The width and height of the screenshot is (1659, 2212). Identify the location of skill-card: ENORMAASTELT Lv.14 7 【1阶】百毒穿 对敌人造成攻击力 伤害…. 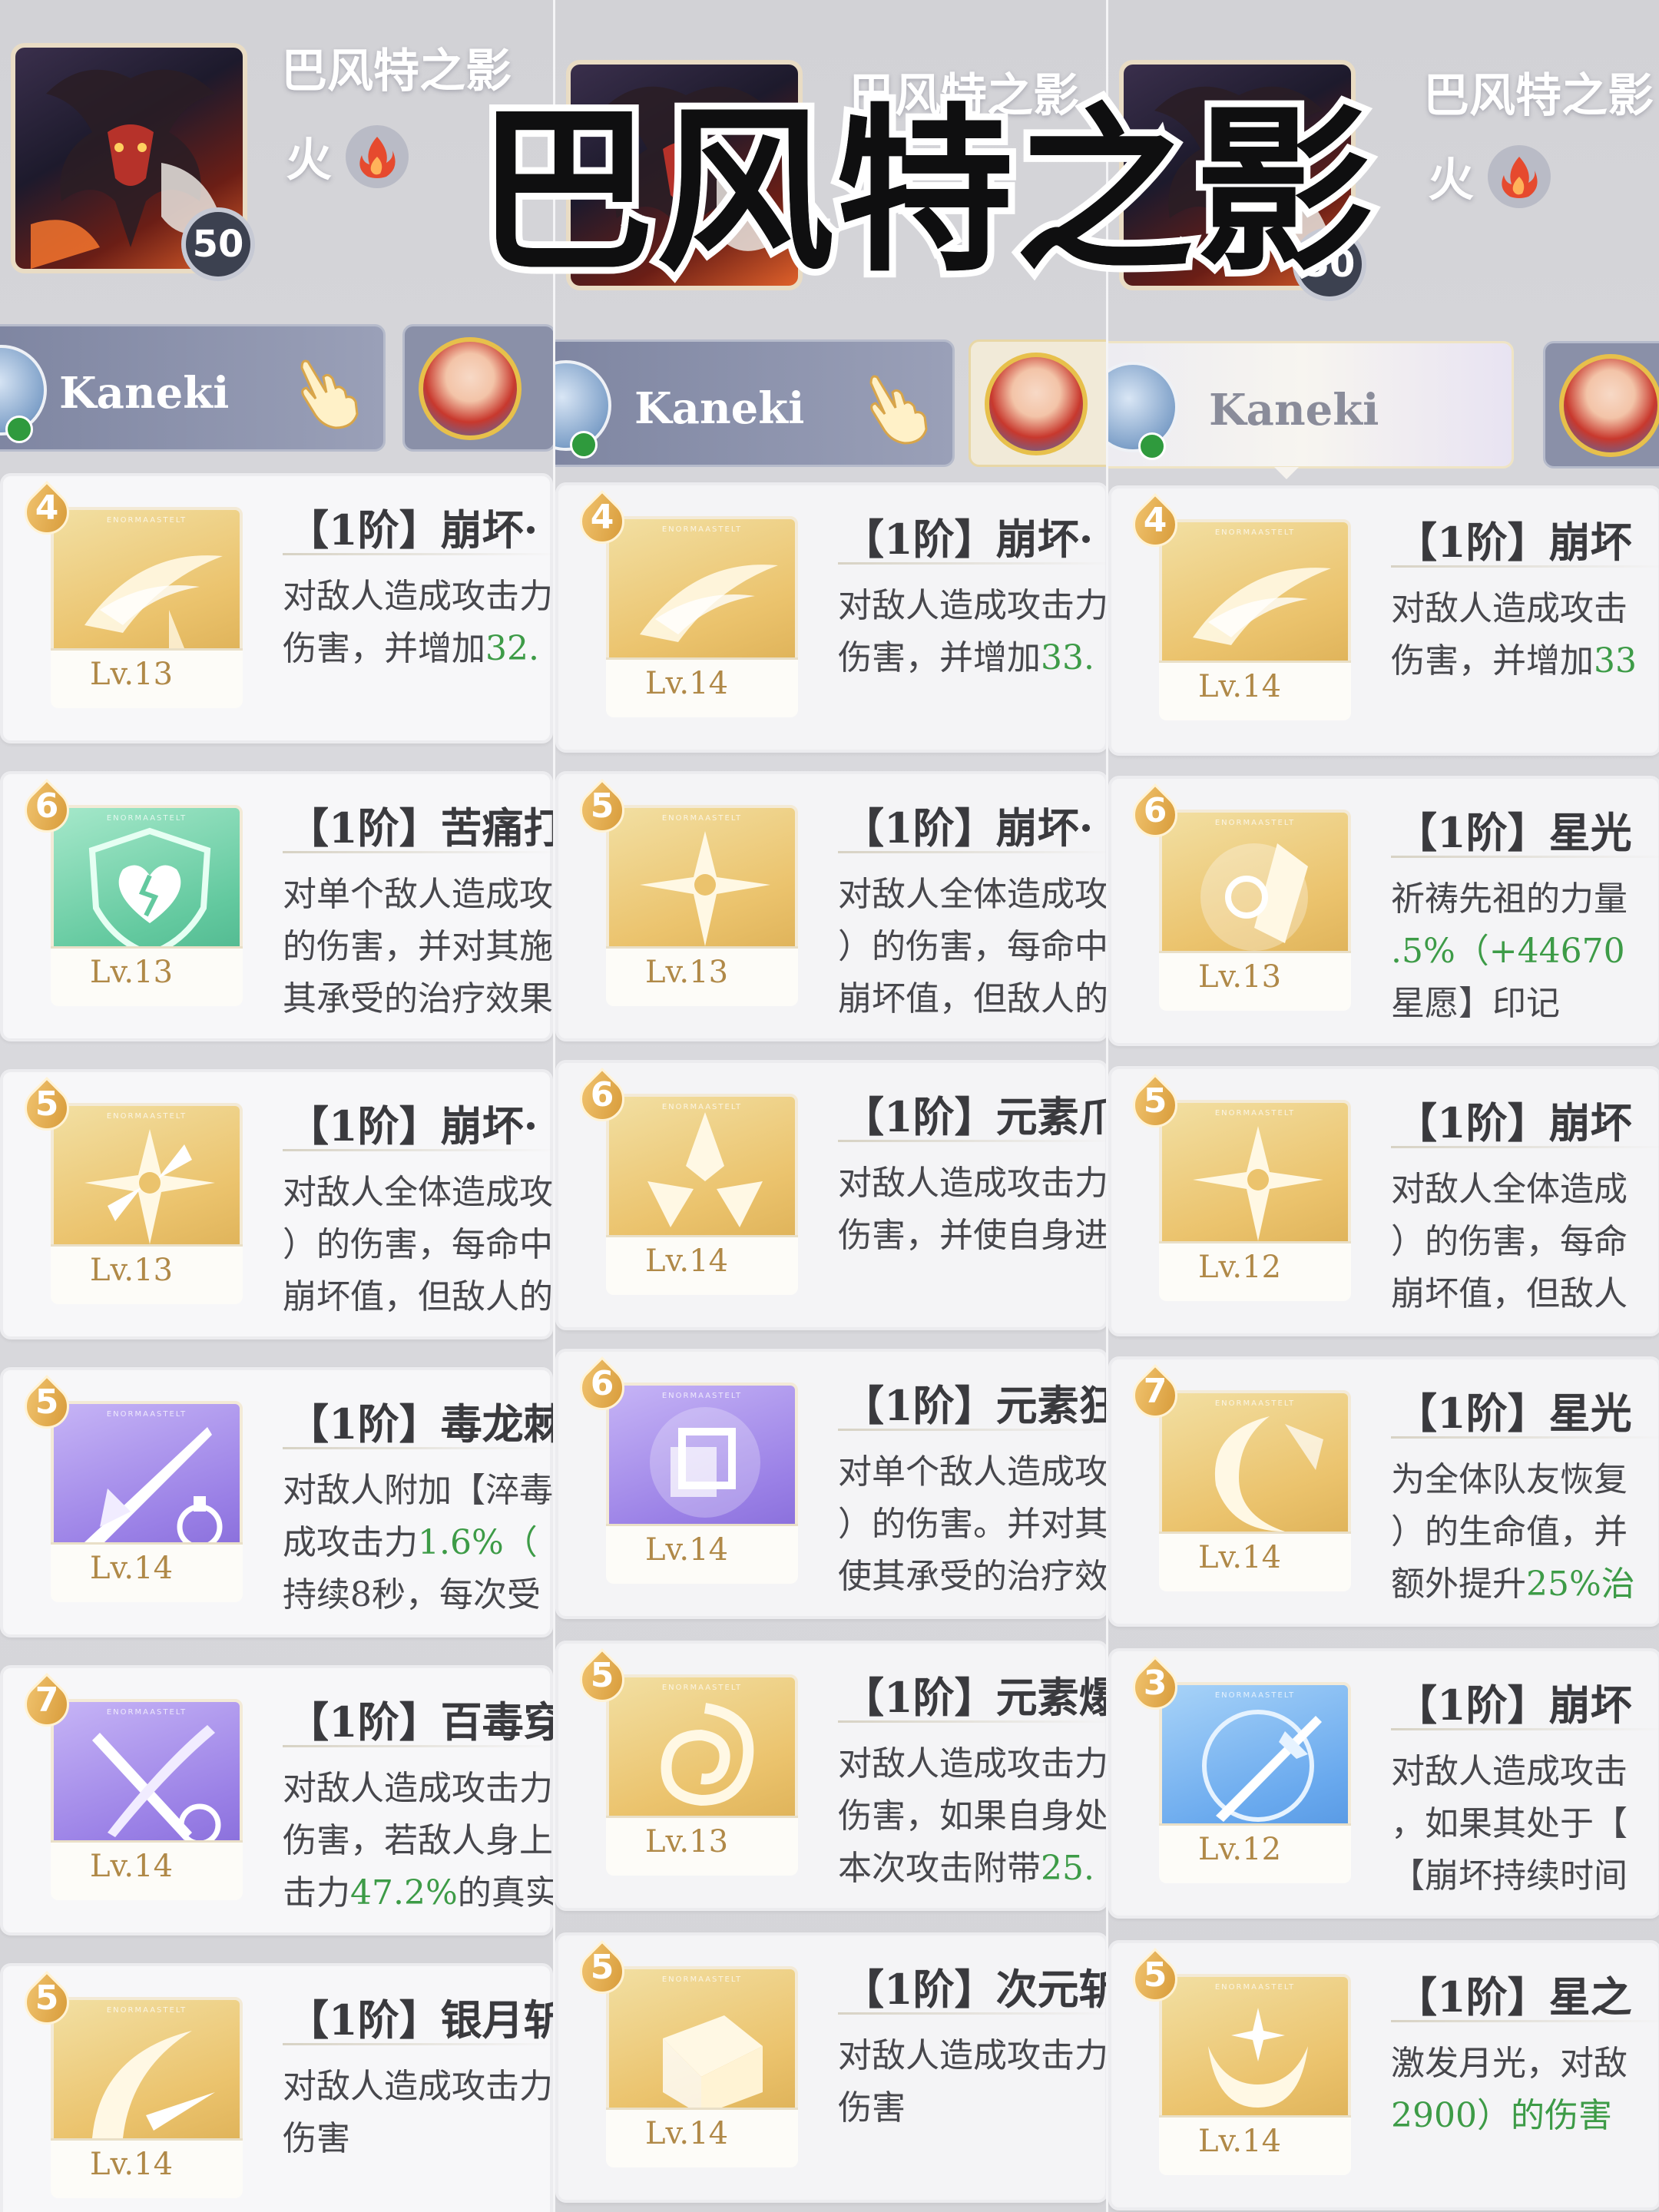
(276, 1801).